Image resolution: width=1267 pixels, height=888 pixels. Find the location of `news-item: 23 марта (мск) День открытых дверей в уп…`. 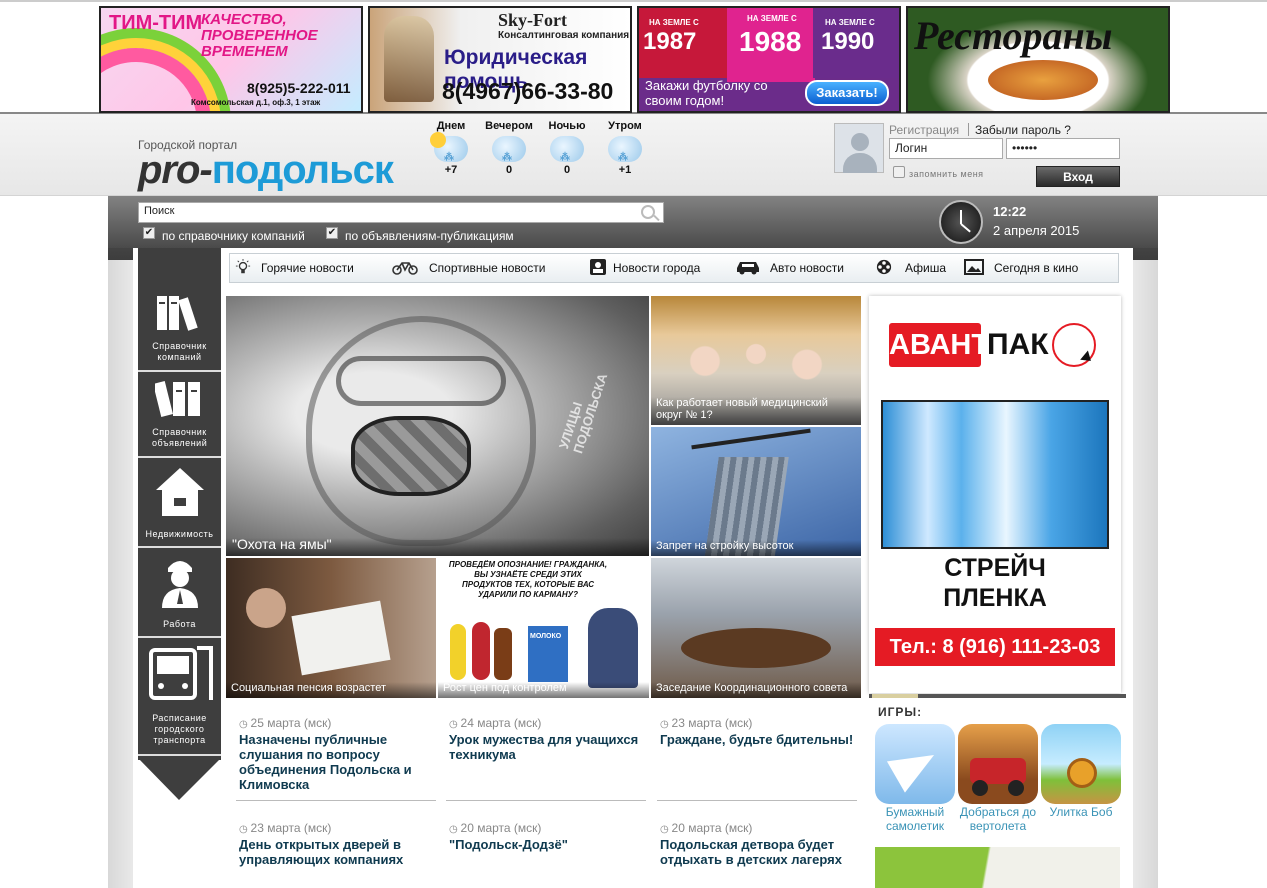

news-item: 23 марта (мск) День открытых дверей в уп… is located at coordinates (339, 844).